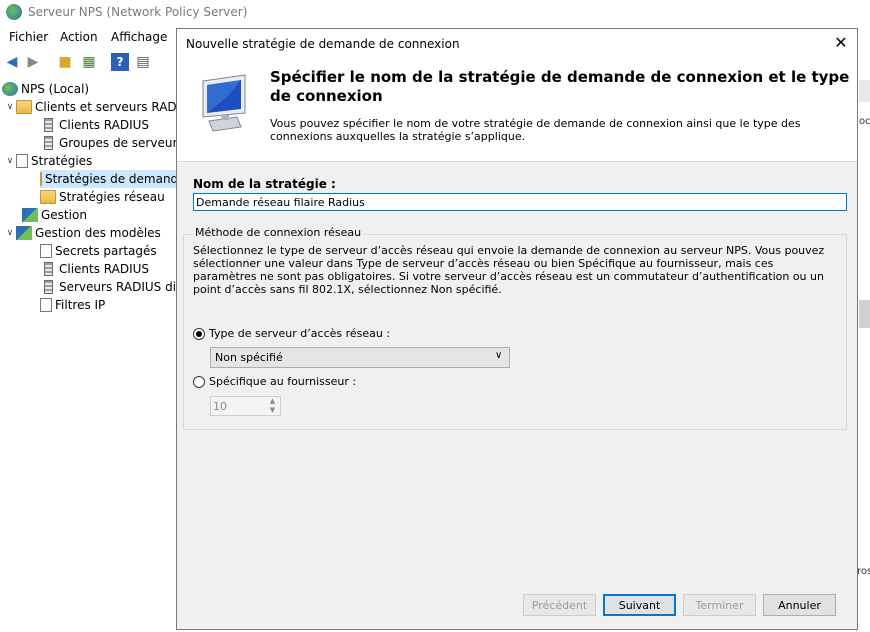  I want to click on tree-item-label: Stratégies de demande de connexion, so click(111, 179).